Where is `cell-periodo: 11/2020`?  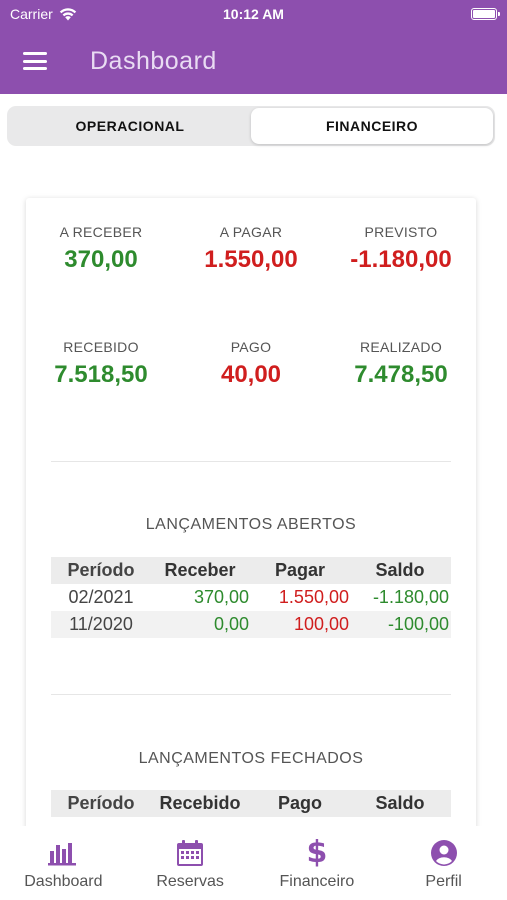 cell-periodo: 11/2020 is located at coordinates (101, 624).